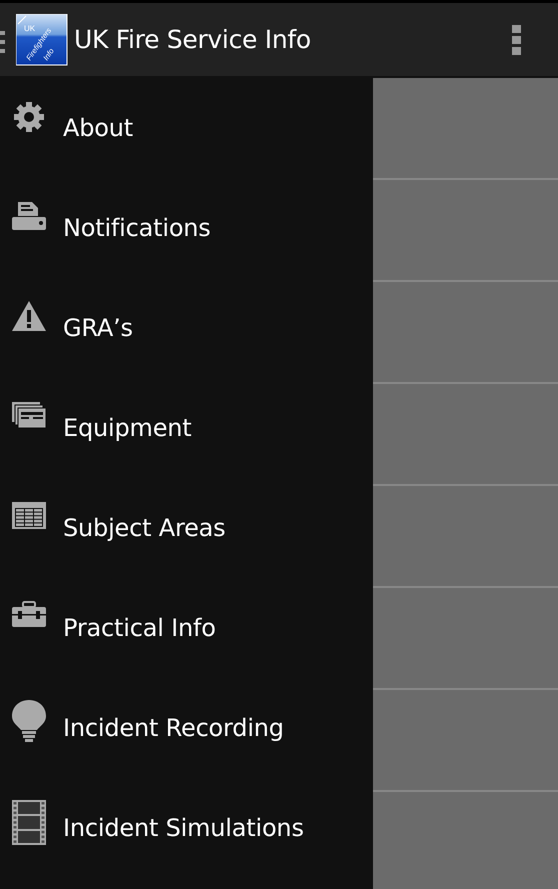  Describe the element at coordinates (29, 822) in the screenshot. I see `film-strip-icon` at that location.